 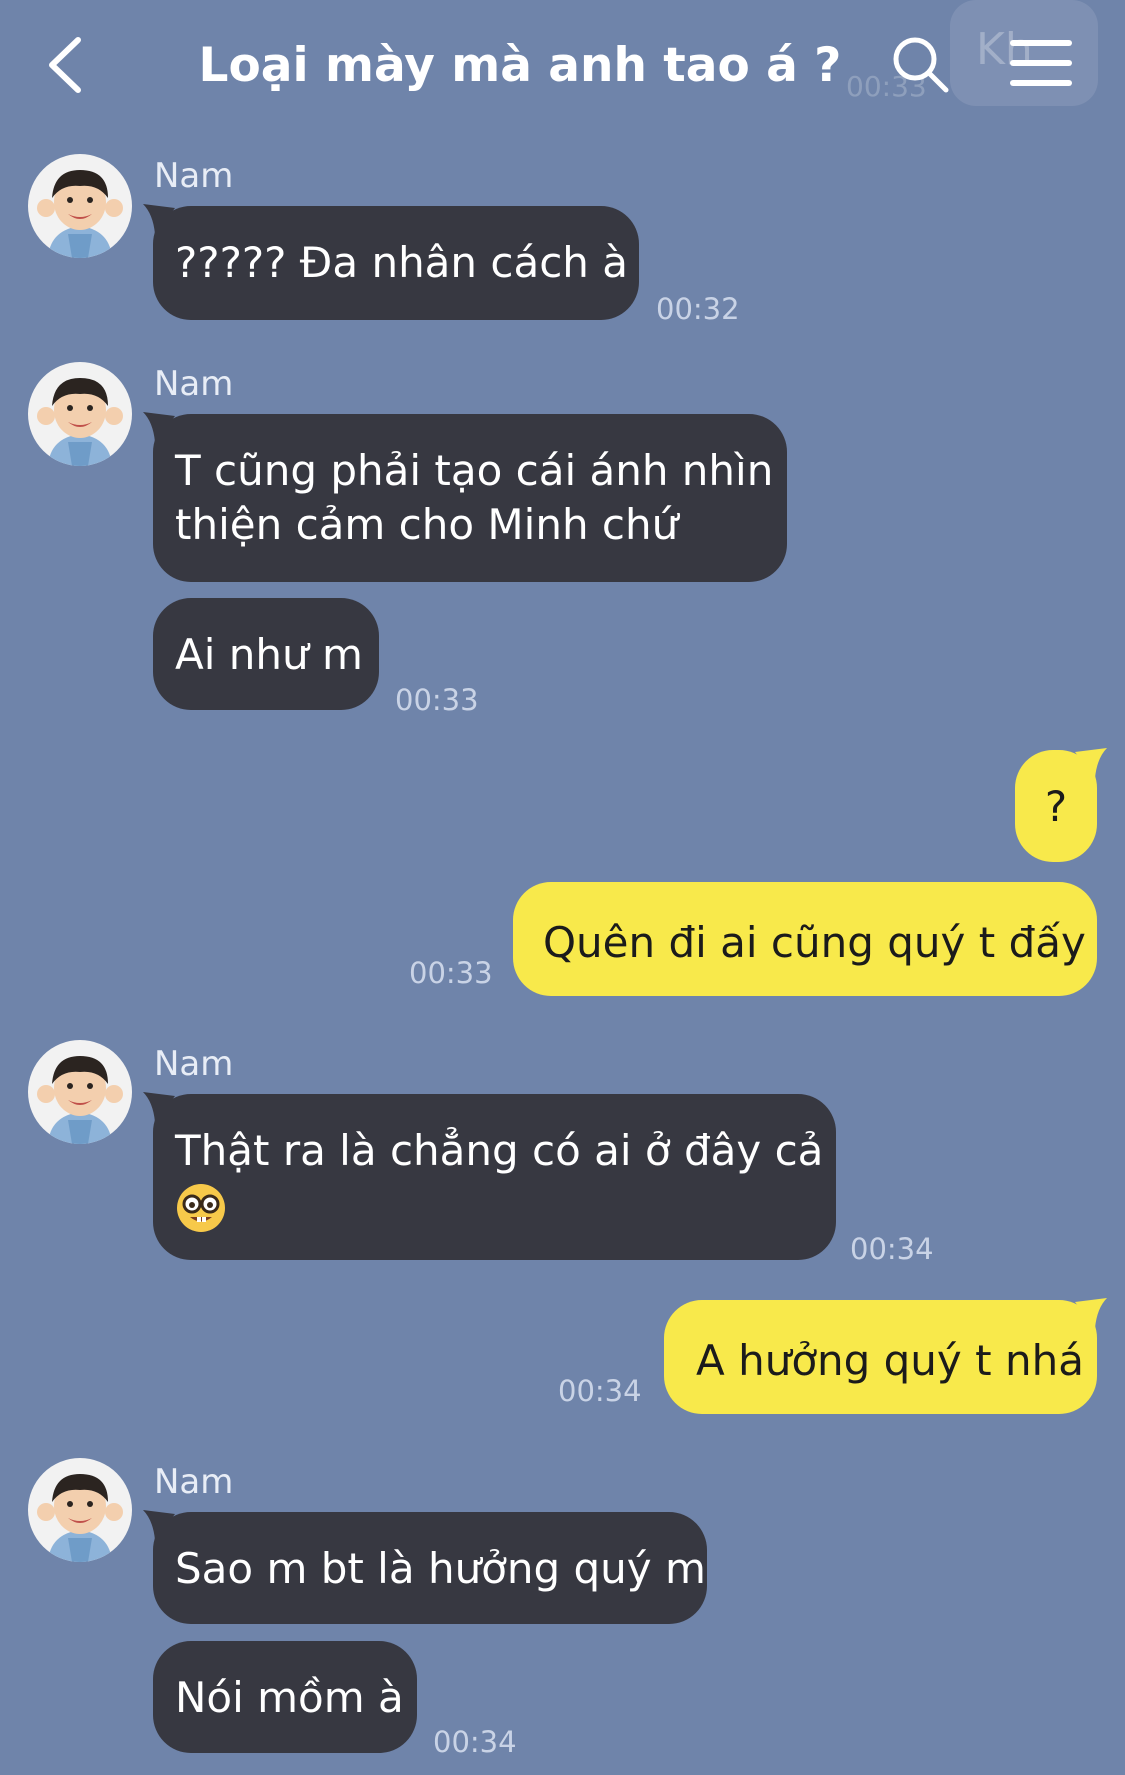 I want to click on message-text-line: thiện cảm cho Minh chứ, so click(x=427, y=524).